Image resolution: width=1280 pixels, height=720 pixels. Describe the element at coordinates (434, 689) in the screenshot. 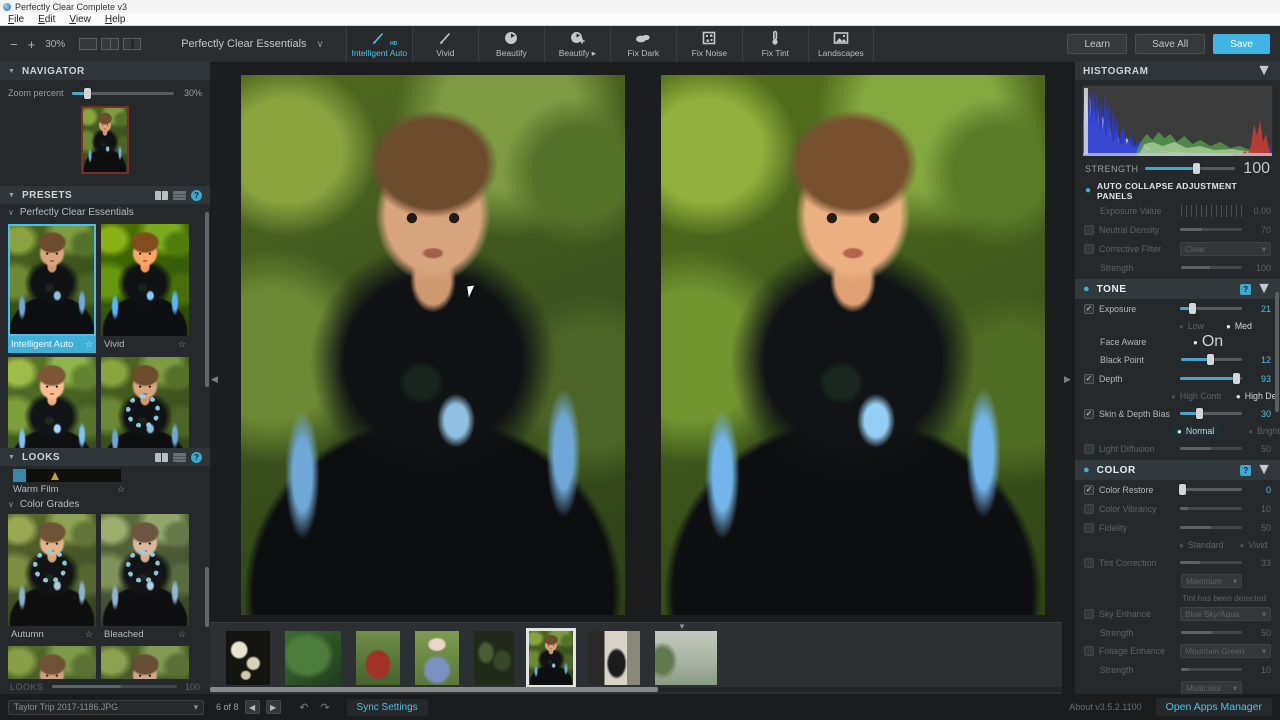

I see `filmstrip-scroll-handle` at that location.